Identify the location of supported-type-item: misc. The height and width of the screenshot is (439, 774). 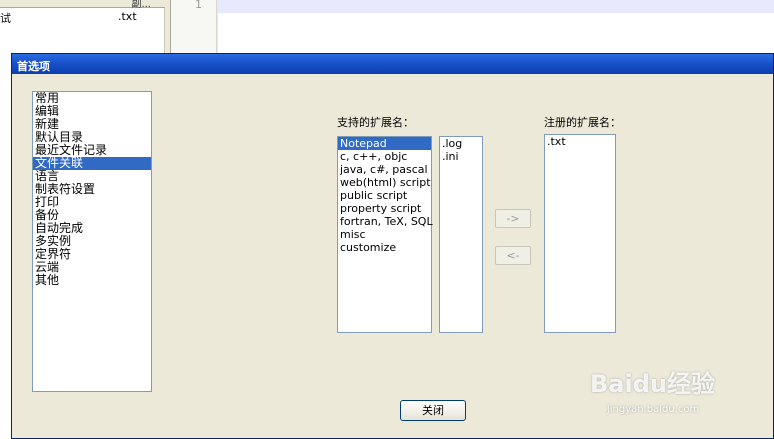
(384, 234).